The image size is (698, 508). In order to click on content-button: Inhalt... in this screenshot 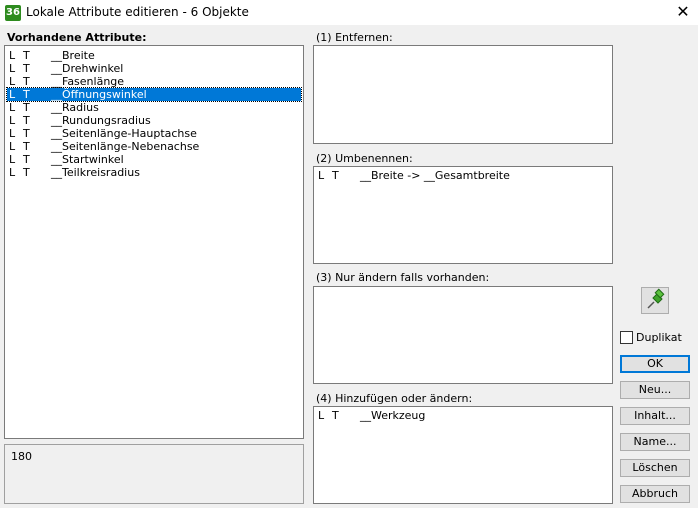, I will do `click(655, 416)`.